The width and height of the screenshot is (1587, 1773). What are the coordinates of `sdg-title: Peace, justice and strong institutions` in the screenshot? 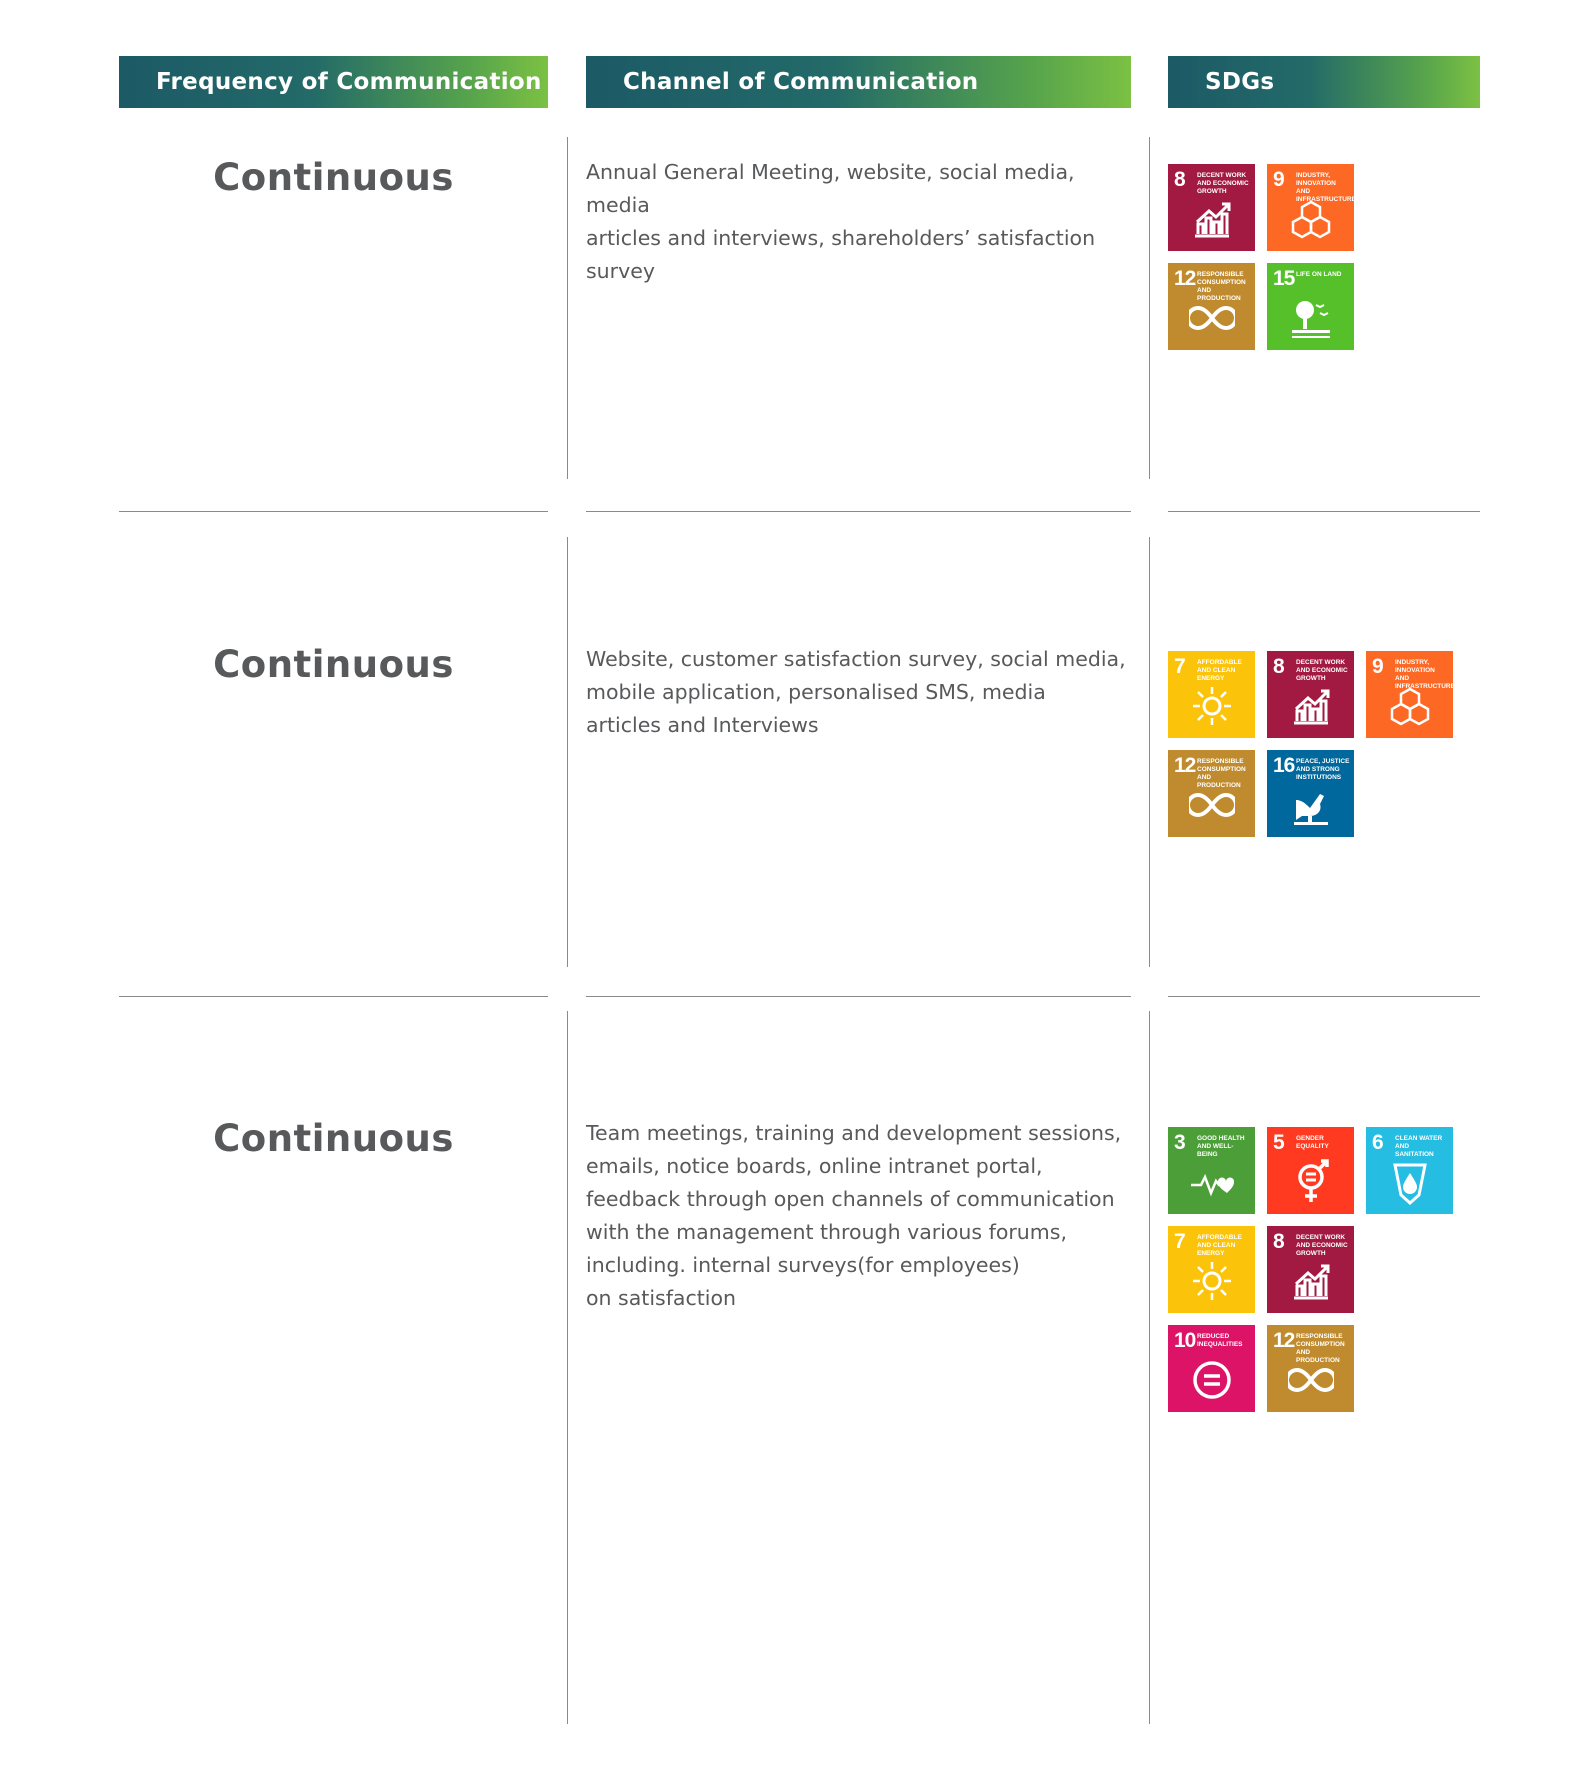 It's located at (1323, 769).